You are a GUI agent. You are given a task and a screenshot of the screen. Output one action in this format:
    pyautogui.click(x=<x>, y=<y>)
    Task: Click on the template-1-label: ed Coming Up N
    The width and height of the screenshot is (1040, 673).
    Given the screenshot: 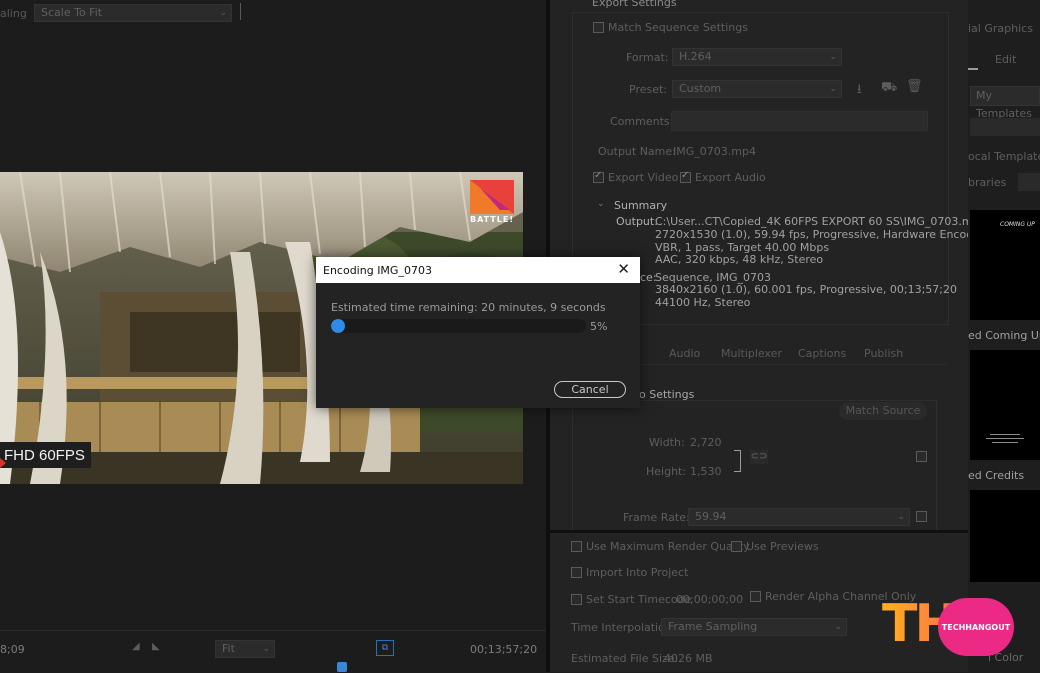 What is the action you would take?
    pyautogui.click(x=1004, y=335)
    